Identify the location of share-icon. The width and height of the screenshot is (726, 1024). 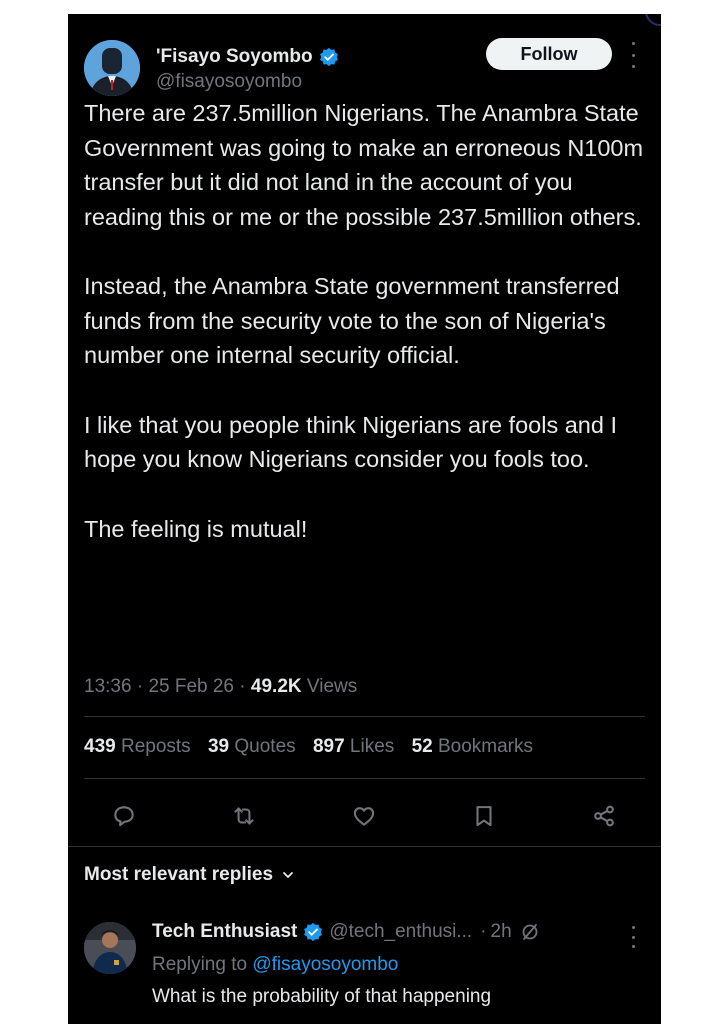
(604, 816).